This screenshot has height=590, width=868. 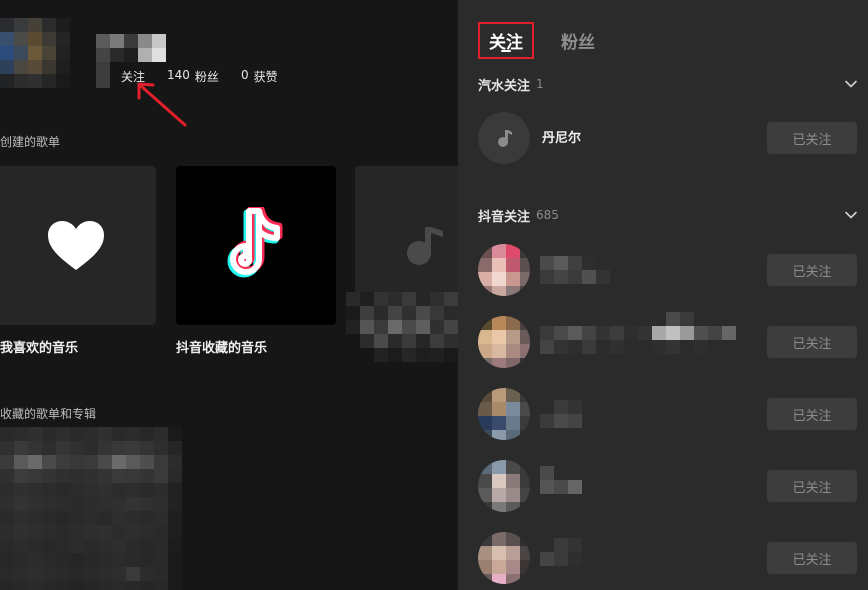 I want to click on likes-count: 0, so click(x=244, y=75).